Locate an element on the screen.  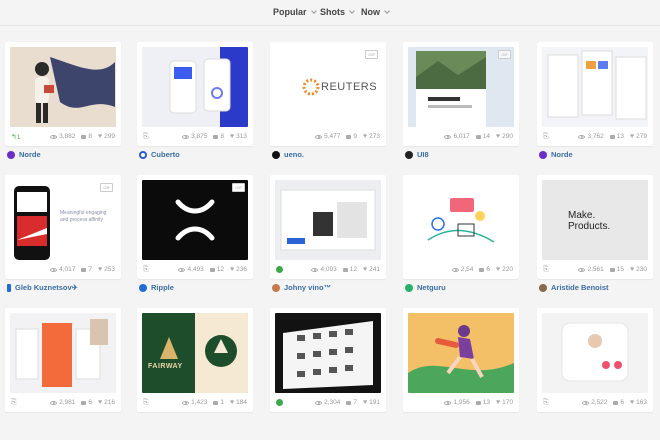
shot-card-8: 4,093 12 ♥ 241 is located at coordinates (328, 227).